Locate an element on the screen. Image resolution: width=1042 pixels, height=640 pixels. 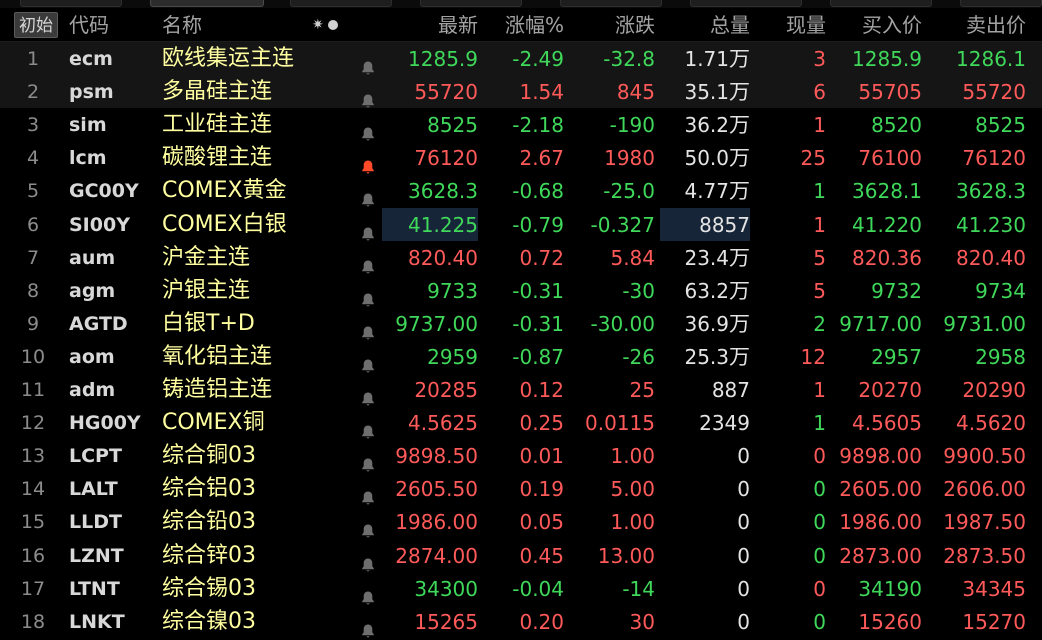
symbol-code: aom is located at coordinates (113, 356).